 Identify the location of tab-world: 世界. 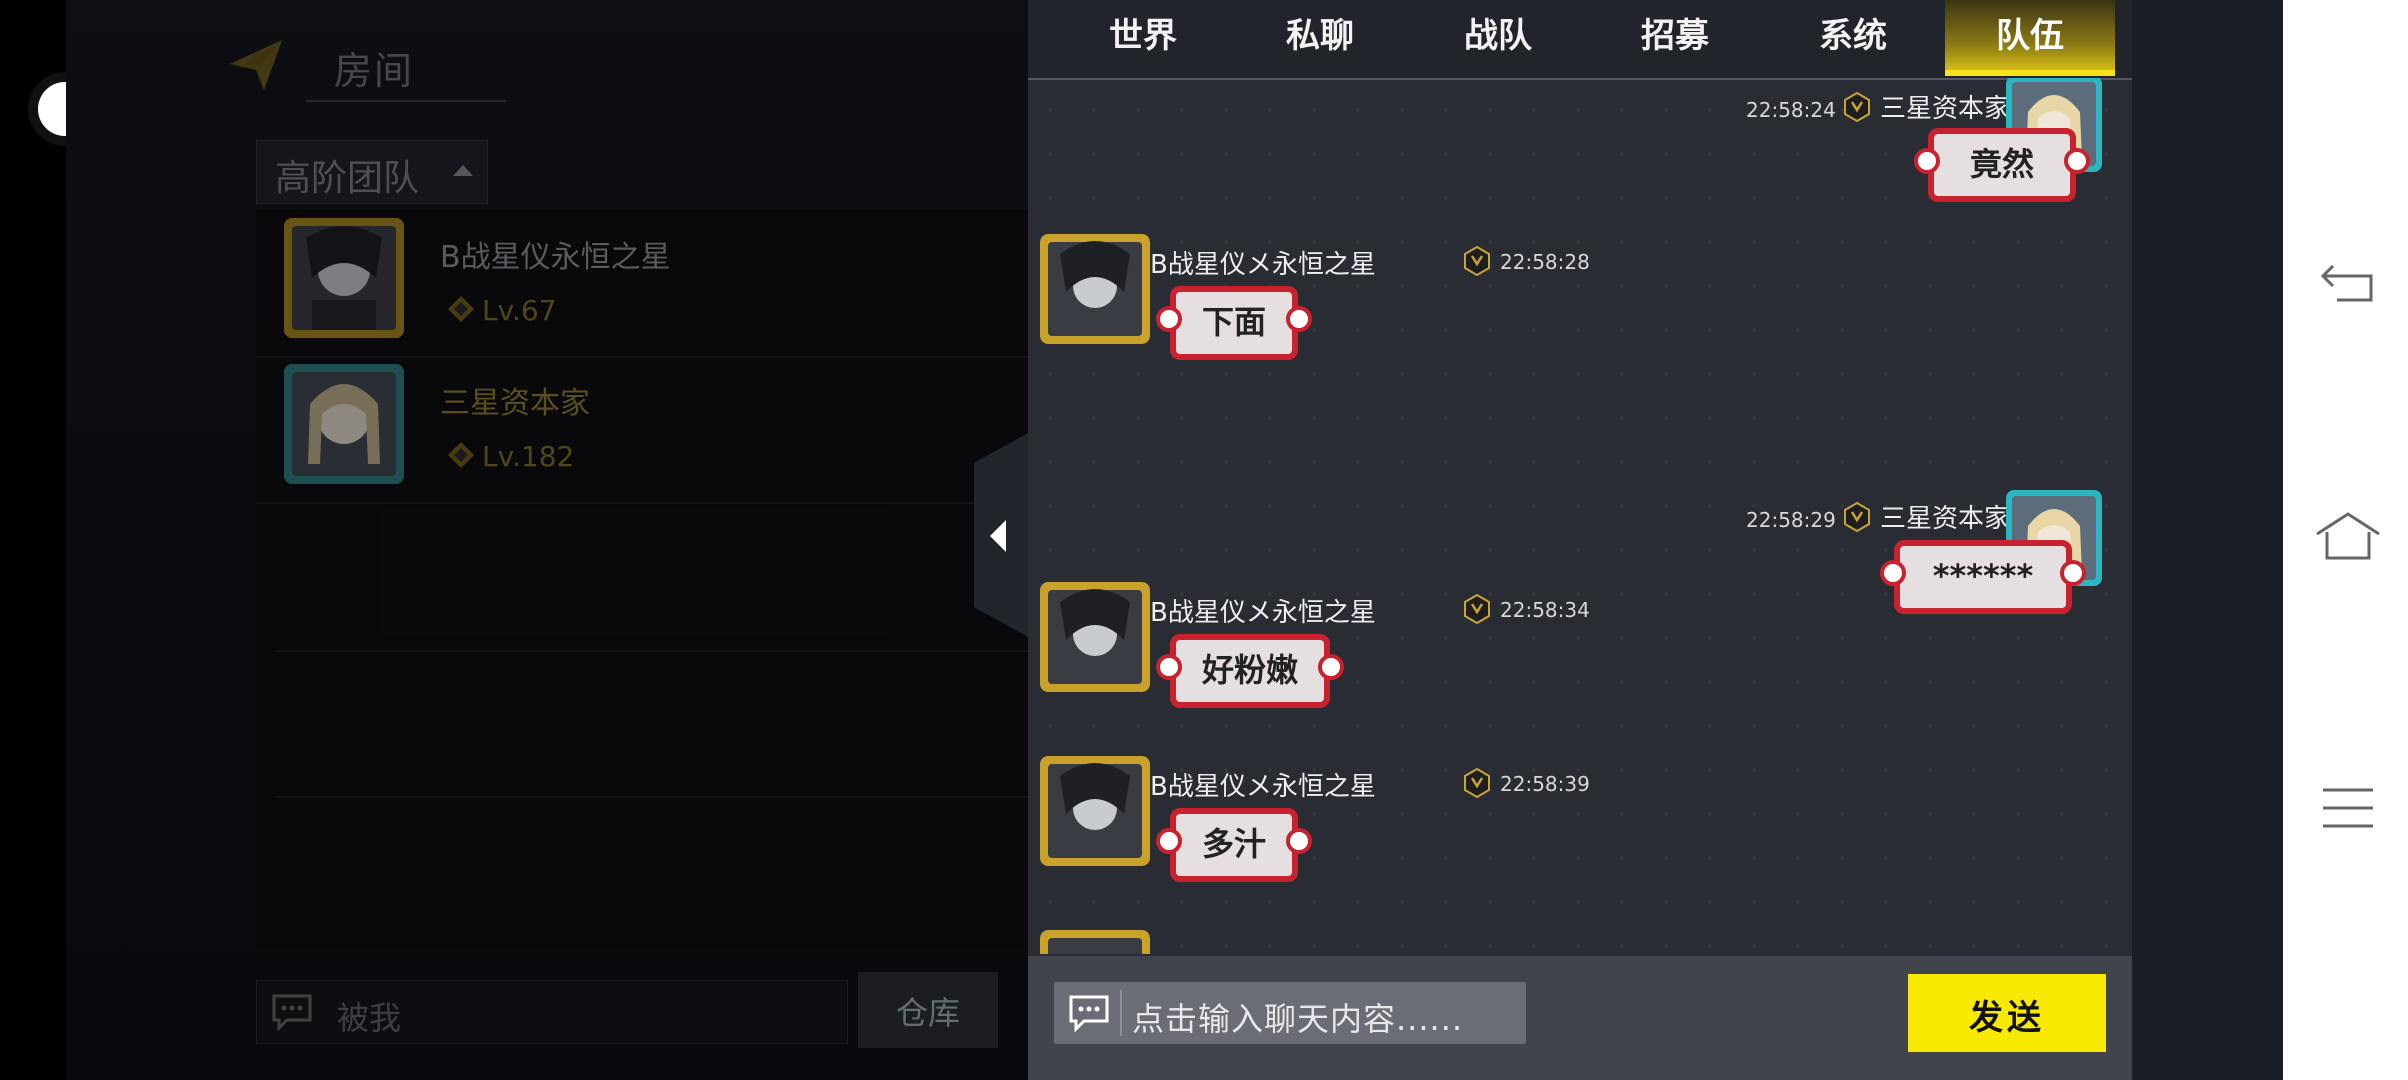
(1143, 38).